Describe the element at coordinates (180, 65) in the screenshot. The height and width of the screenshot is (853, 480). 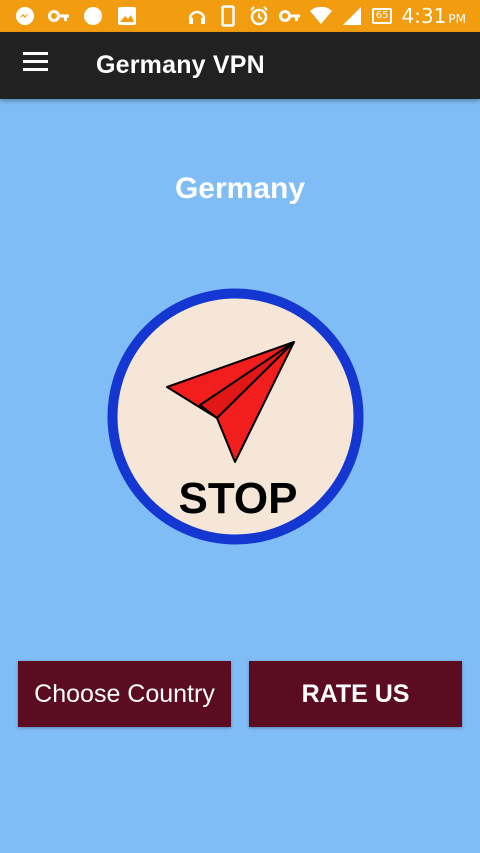
I see `app-title: Germany VPN` at that location.